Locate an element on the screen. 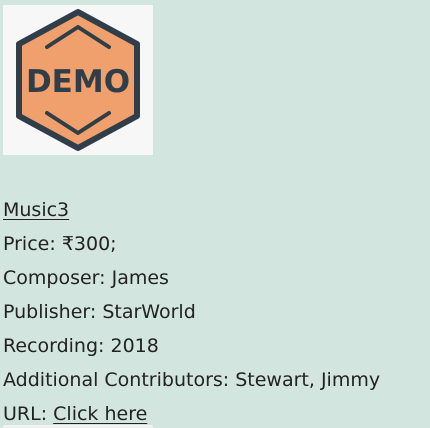 Image resolution: width=430 pixels, height=428 pixels. publisher-value: StarWorld is located at coordinates (149, 312).